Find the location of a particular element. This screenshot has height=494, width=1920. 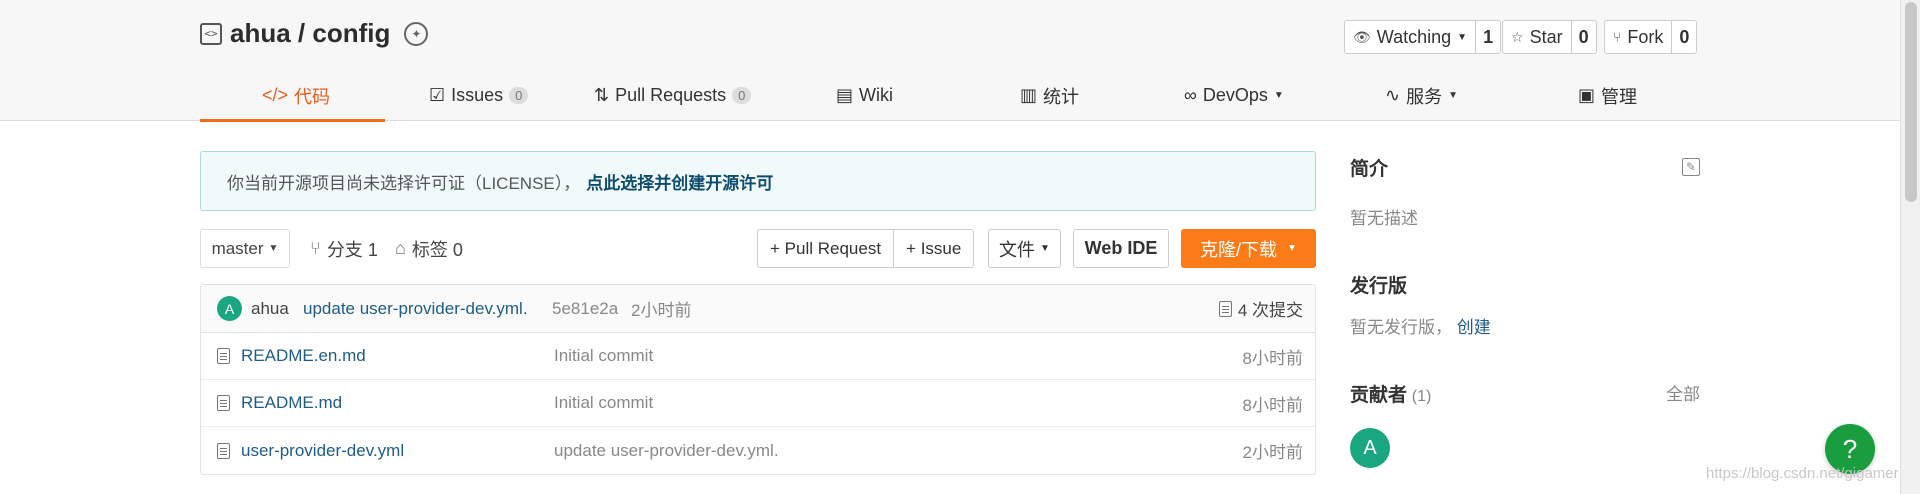

tags-link: ⌂ 标签 0 is located at coordinates (429, 248).